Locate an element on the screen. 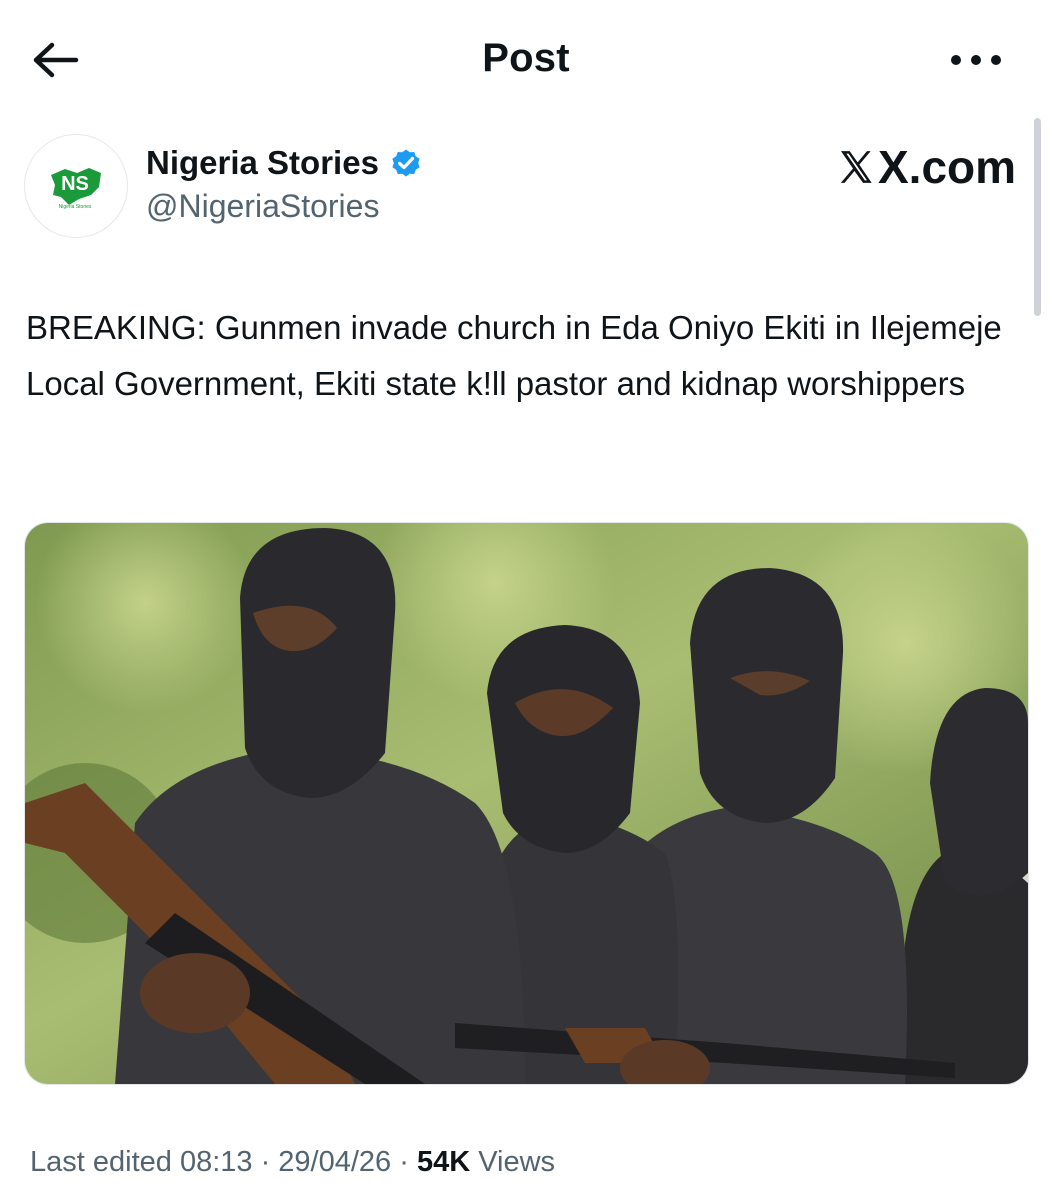 Image resolution: width=1052 pixels, height=1200 pixels. verified-badge-icon is located at coordinates (406, 163).